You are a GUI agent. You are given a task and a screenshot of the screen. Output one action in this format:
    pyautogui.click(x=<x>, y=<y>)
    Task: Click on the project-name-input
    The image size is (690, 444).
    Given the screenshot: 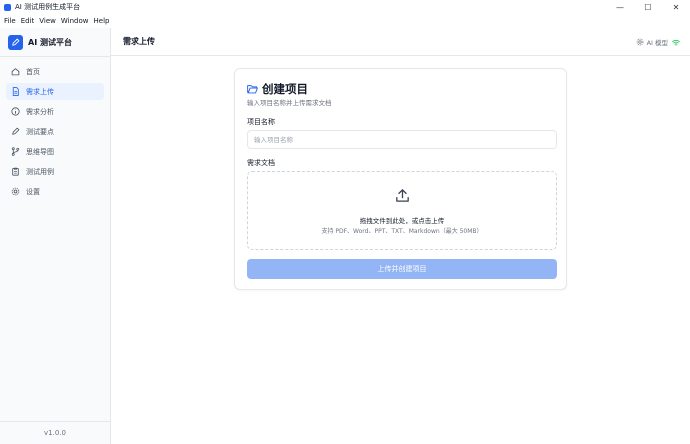 What is the action you would take?
    pyautogui.click(x=402, y=139)
    